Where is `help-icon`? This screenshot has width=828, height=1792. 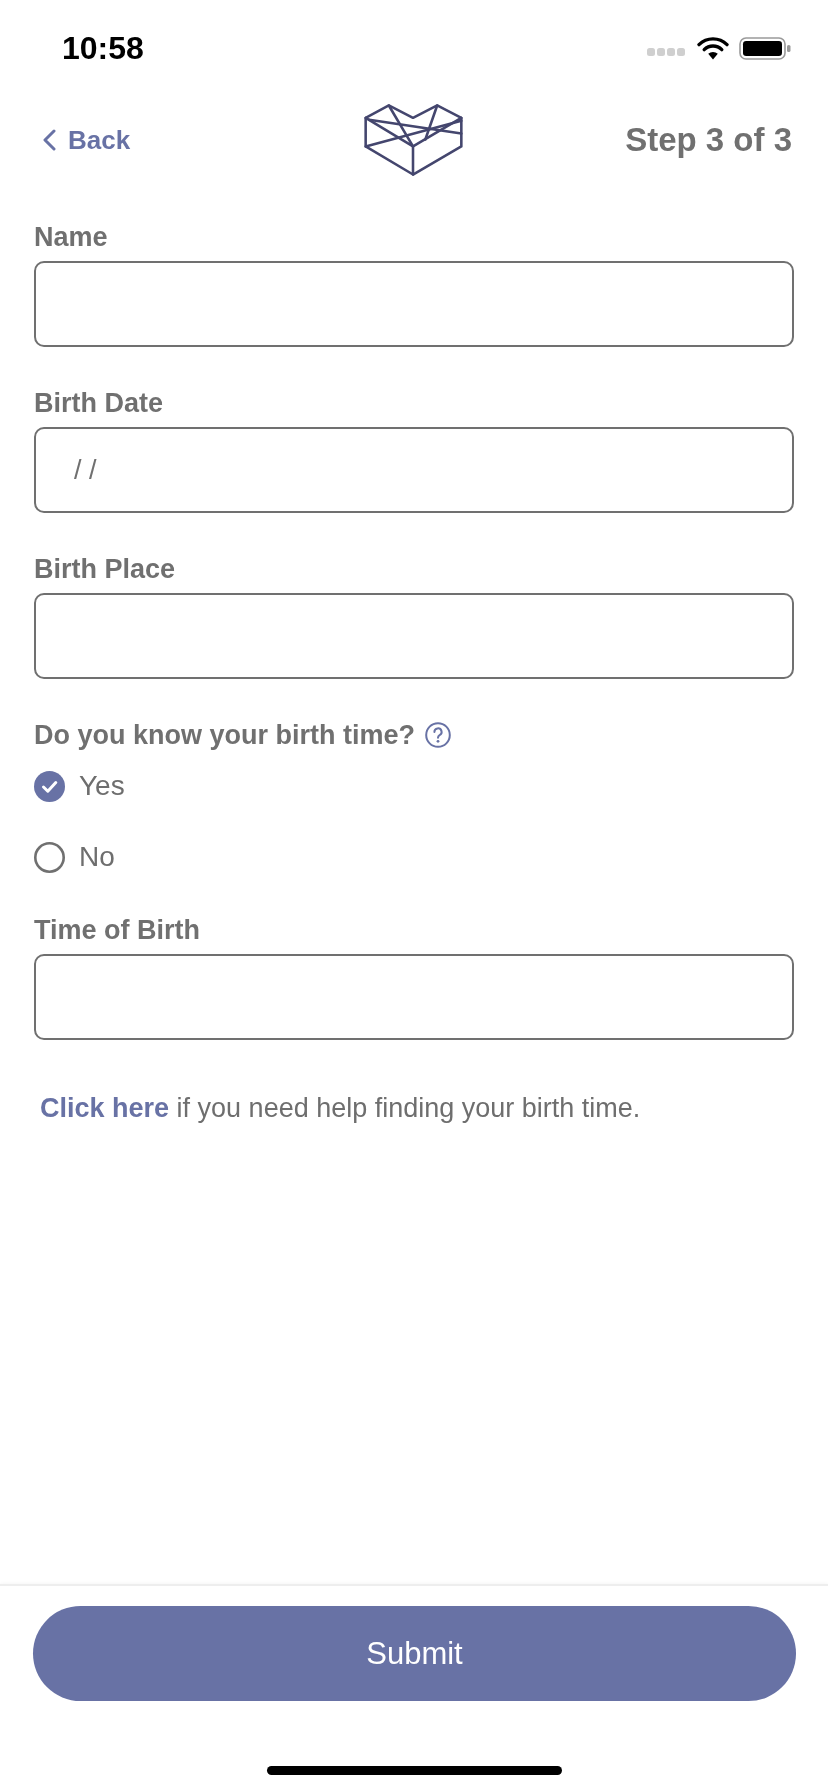
help-icon is located at coordinates (438, 735).